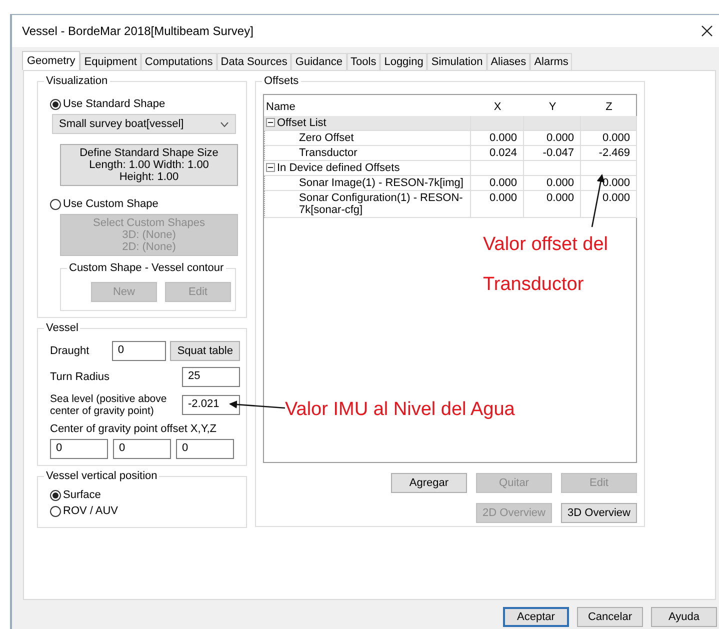 The height and width of the screenshot is (629, 719). I want to click on field-label: Sea level (positive above center of gravity point), so click(109, 405).